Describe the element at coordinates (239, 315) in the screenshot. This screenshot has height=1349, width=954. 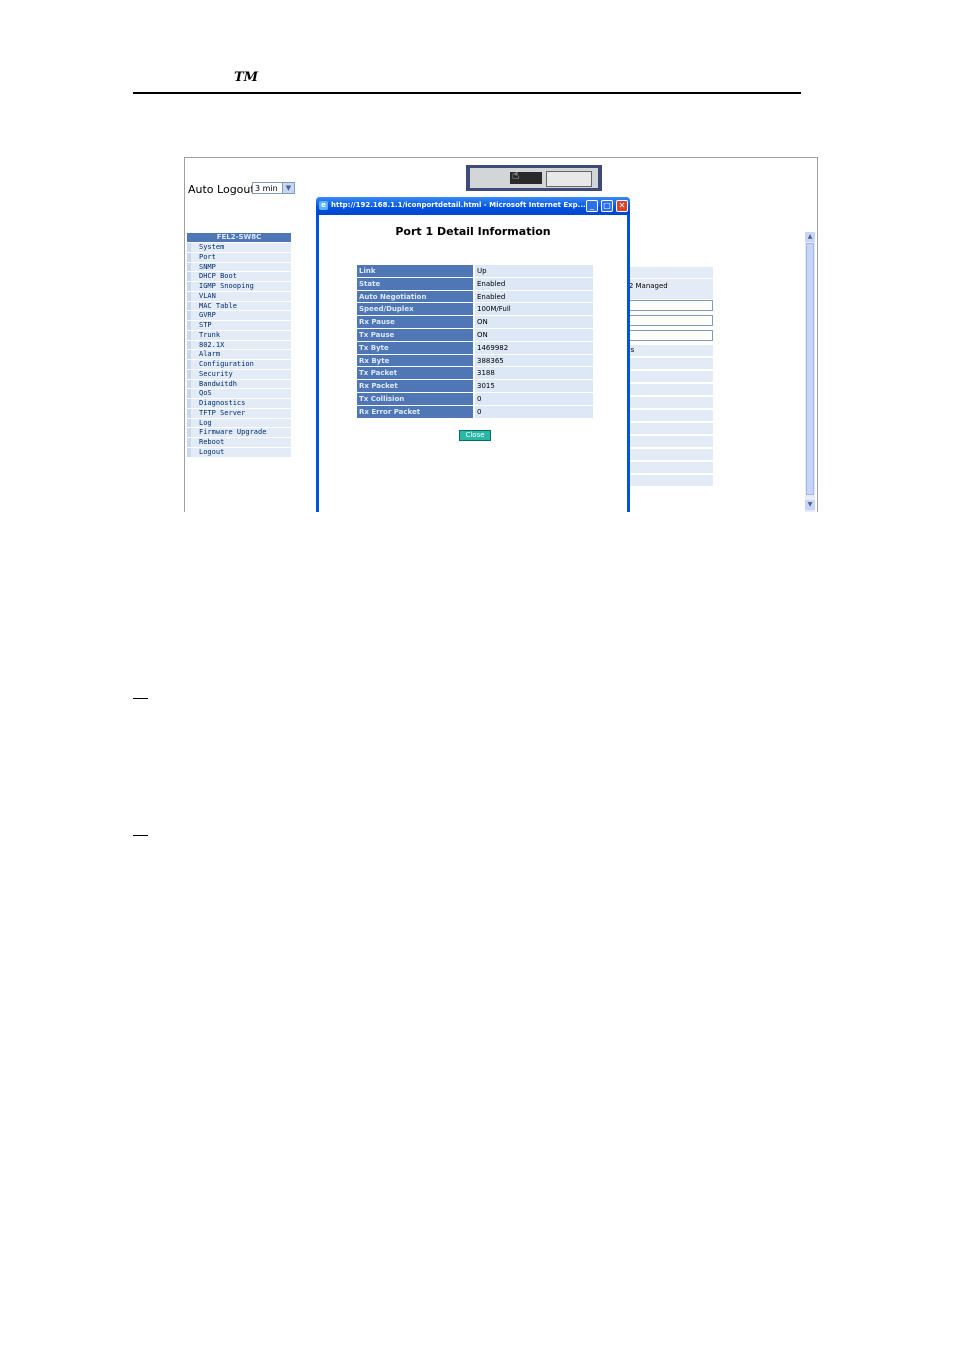
I see `sidebar-item-gvrp: GVRP` at that location.